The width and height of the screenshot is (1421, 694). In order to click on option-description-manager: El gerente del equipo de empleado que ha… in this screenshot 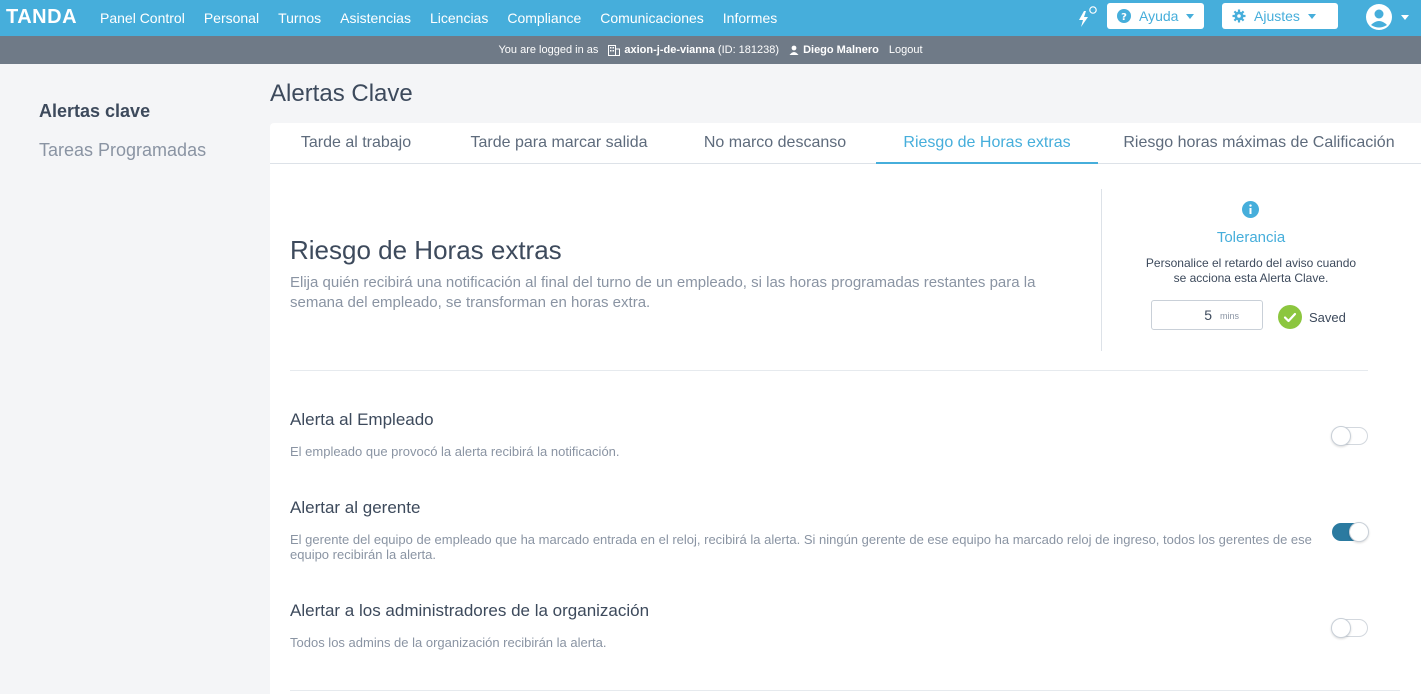, I will do `click(801, 547)`.